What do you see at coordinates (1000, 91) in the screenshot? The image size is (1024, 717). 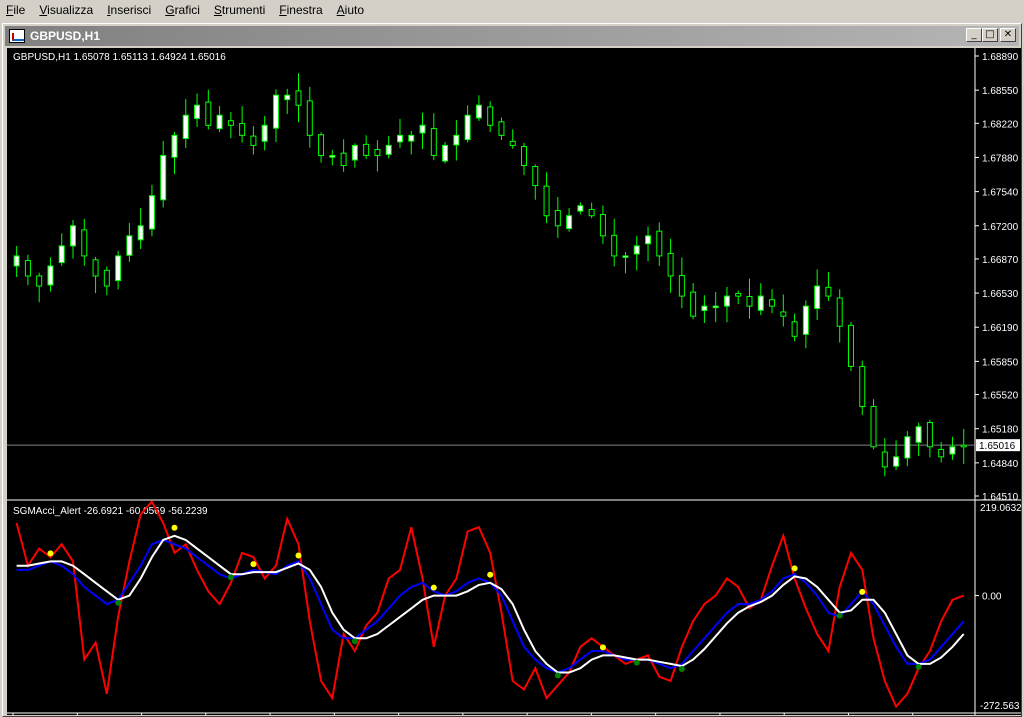 I see `price-tick-label: 1.68550` at bounding box center [1000, 91].